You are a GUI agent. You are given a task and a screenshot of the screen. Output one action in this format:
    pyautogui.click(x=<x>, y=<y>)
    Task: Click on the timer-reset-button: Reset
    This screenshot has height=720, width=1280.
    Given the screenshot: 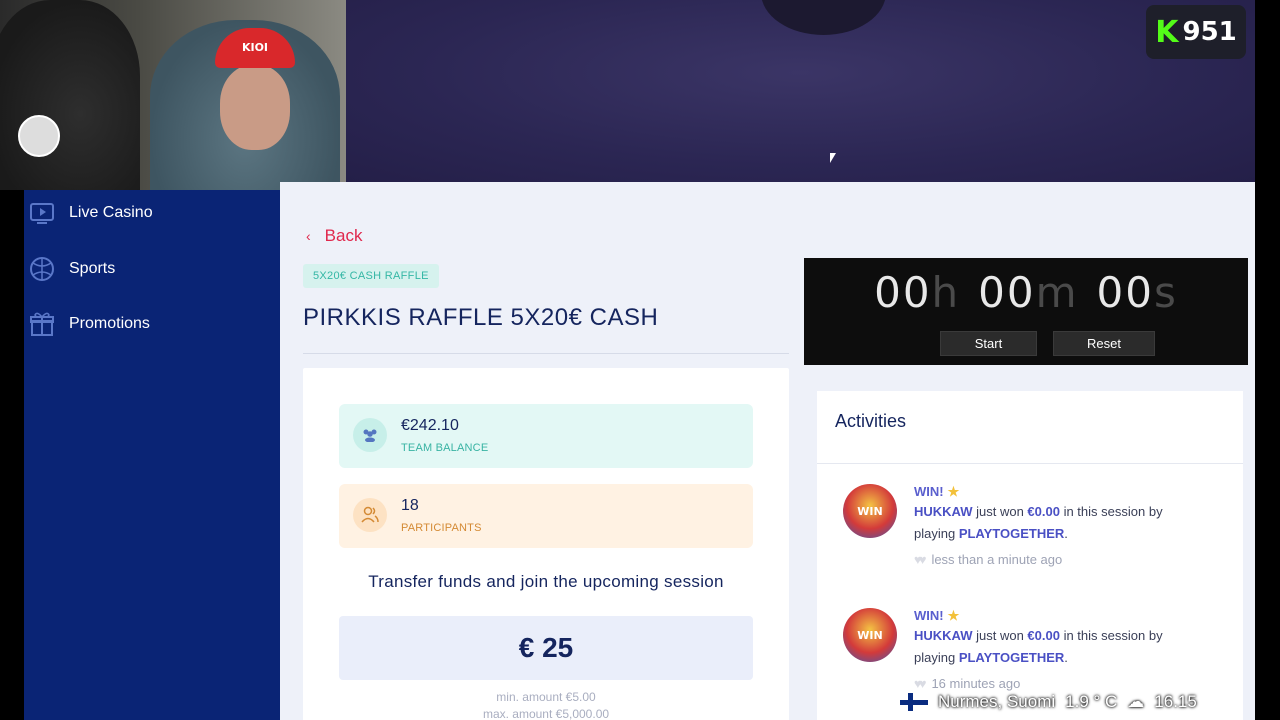 What is the action you would take?
    pyautogui.click(x=1104, y=343)
    